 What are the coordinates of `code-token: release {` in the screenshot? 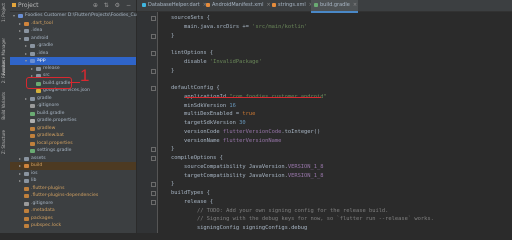 It's located at (186, 201).